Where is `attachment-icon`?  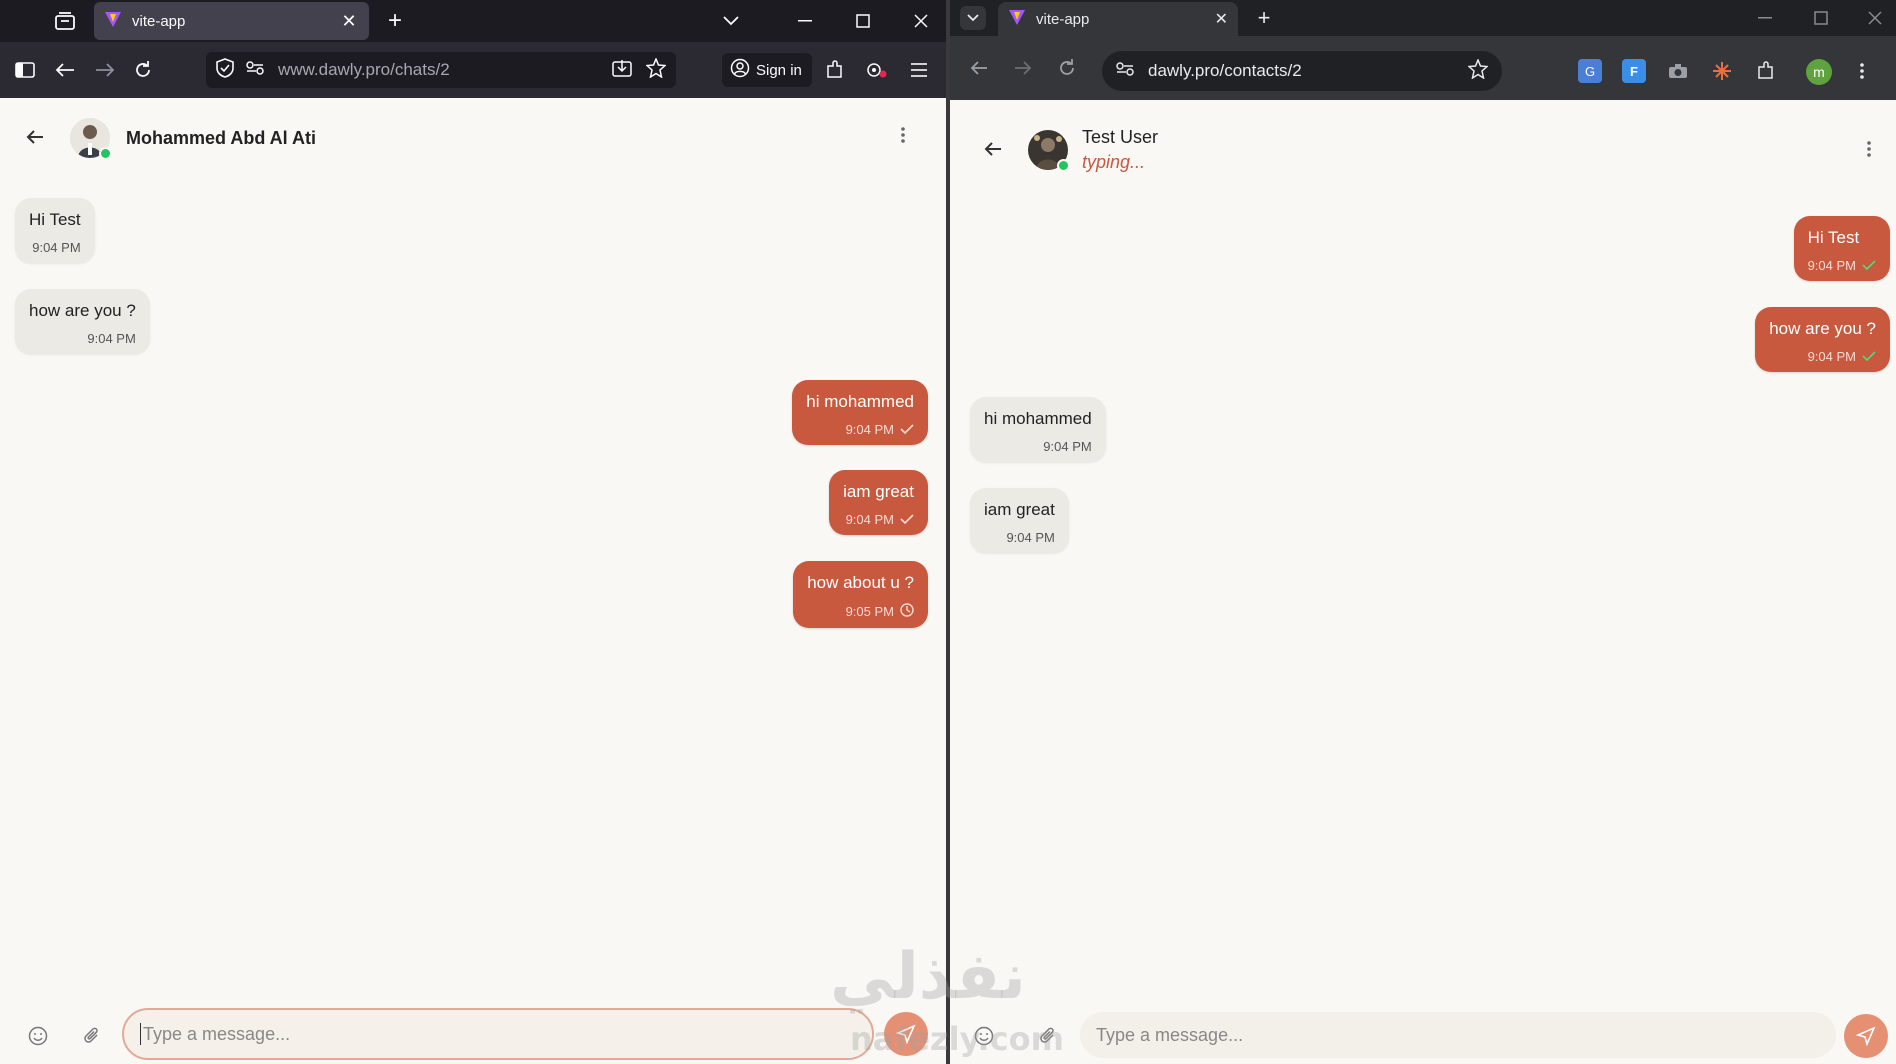
attachment-icon is located at coordinates (92, 1036).